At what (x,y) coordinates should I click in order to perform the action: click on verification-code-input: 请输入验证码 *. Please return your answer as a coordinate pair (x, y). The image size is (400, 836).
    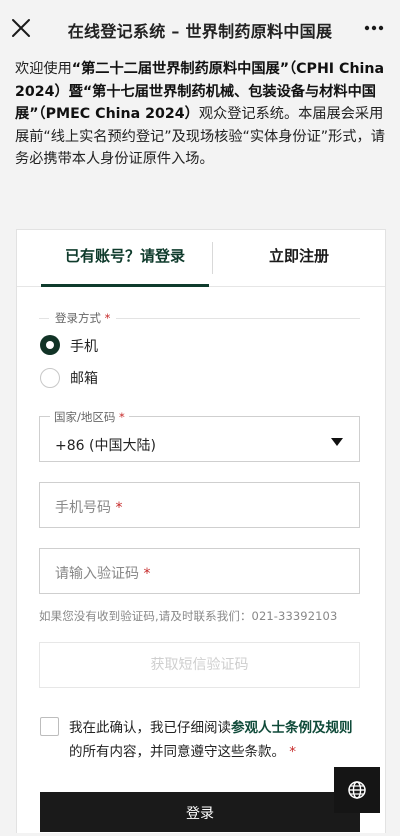
    Looking at the image, I should click on (199, 571).